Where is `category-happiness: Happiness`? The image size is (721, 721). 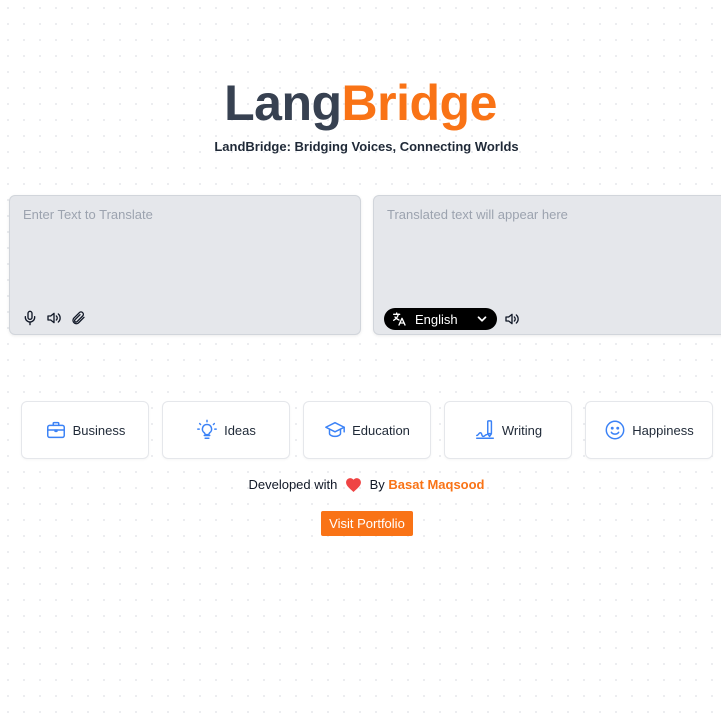
category-happiness: Happiness is located at coordinates (649, 430).